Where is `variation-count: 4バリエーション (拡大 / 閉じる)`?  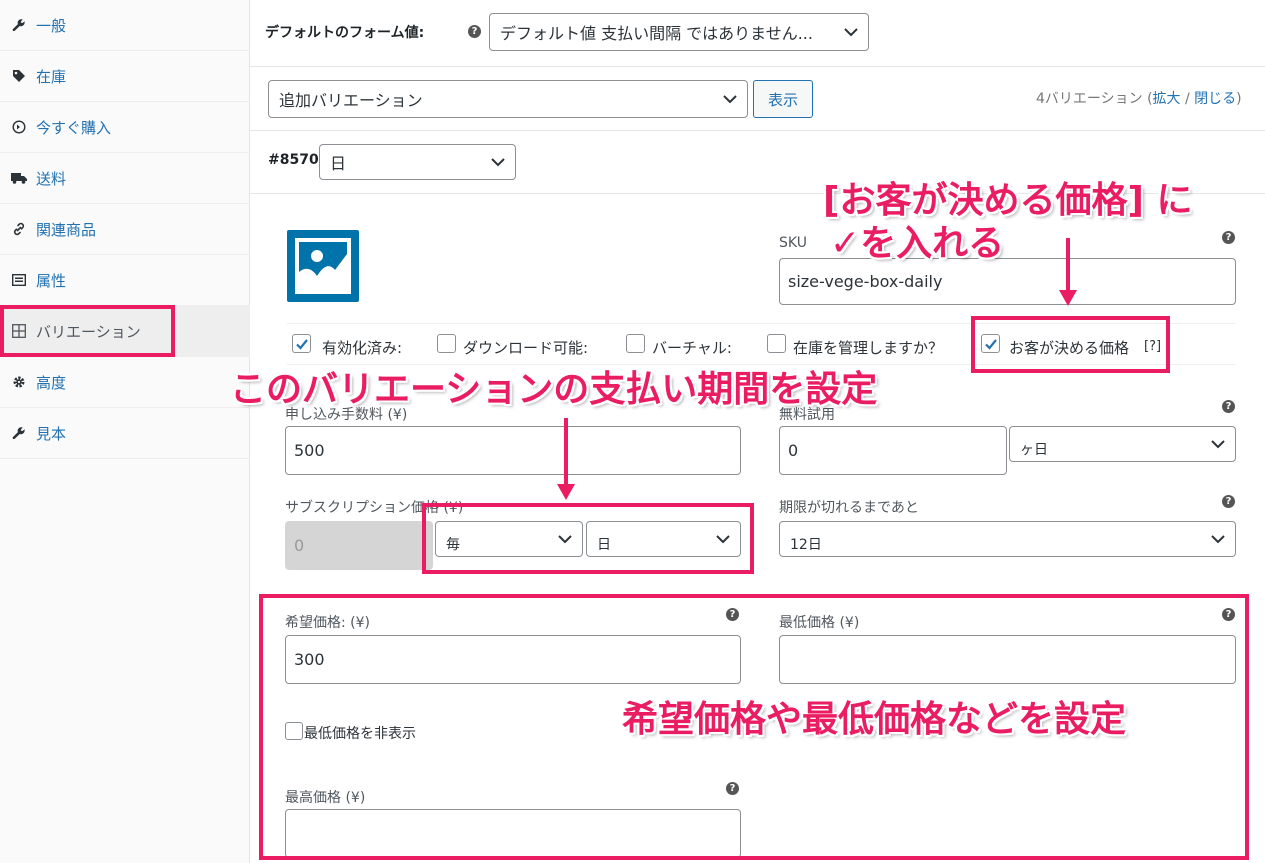 variation-count: 4バリエーション (拡大 / 閉じる) is located at coordinates (1139, 98).